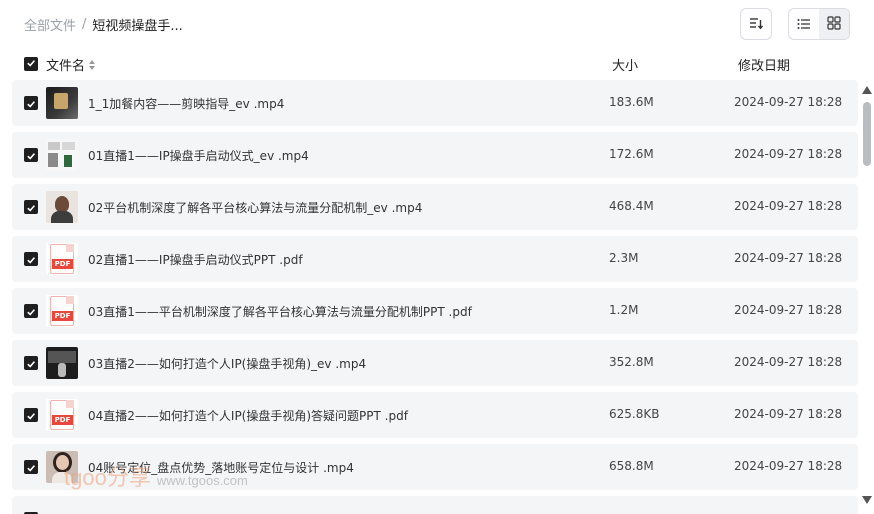 This screenshot has width=874, height=514. Describe the element at coordinates (867, 134) in the screenshot. I see `scrollbar-thumb` at that location.